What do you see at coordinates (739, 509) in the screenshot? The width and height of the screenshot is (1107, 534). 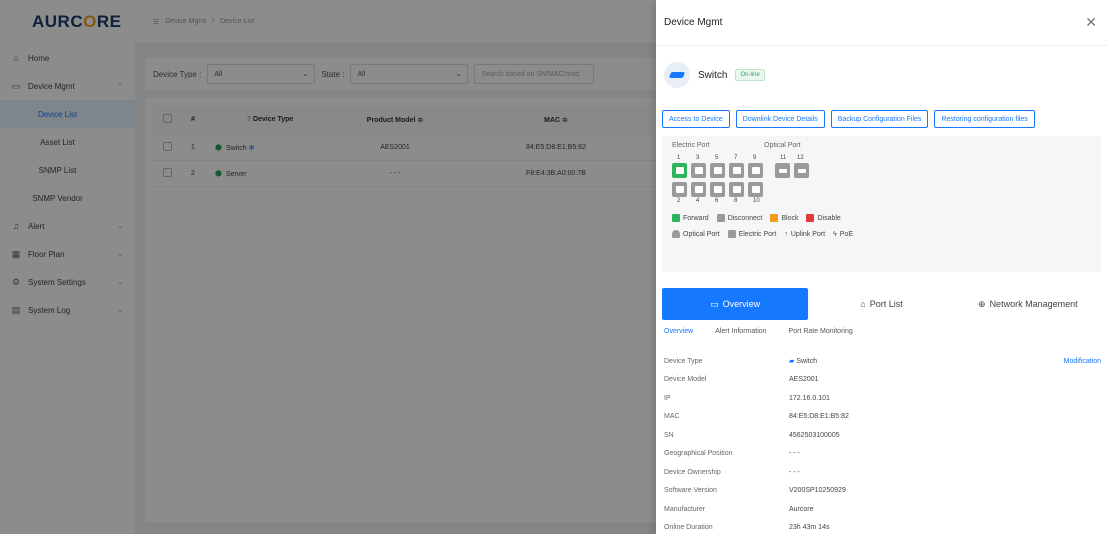 I see `info-row: Manufacturer Aurcore` at bounding box center [739, 509].